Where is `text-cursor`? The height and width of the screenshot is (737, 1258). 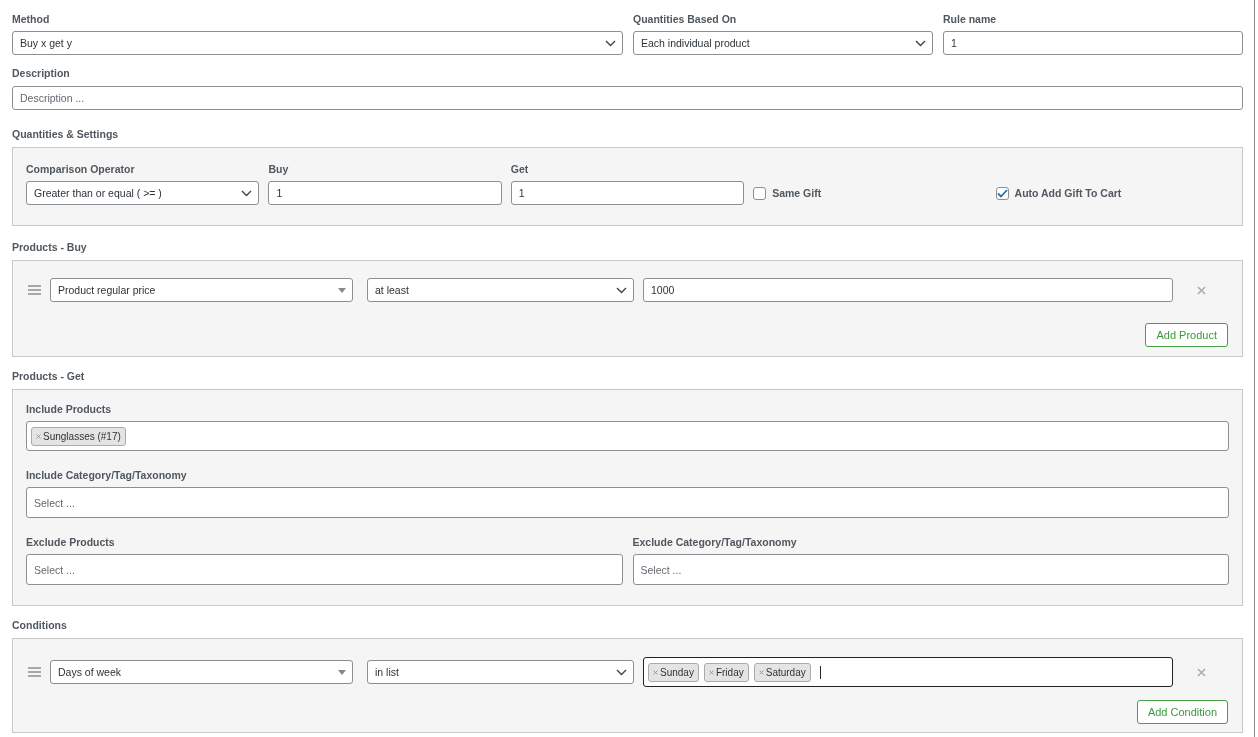 text-cursor is located at coordinates (820, 672).